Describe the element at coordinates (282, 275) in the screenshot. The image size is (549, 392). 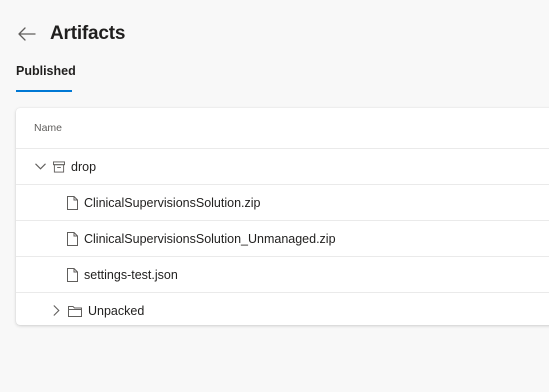
I see `tree-row-file: settings-test.json` at that location.